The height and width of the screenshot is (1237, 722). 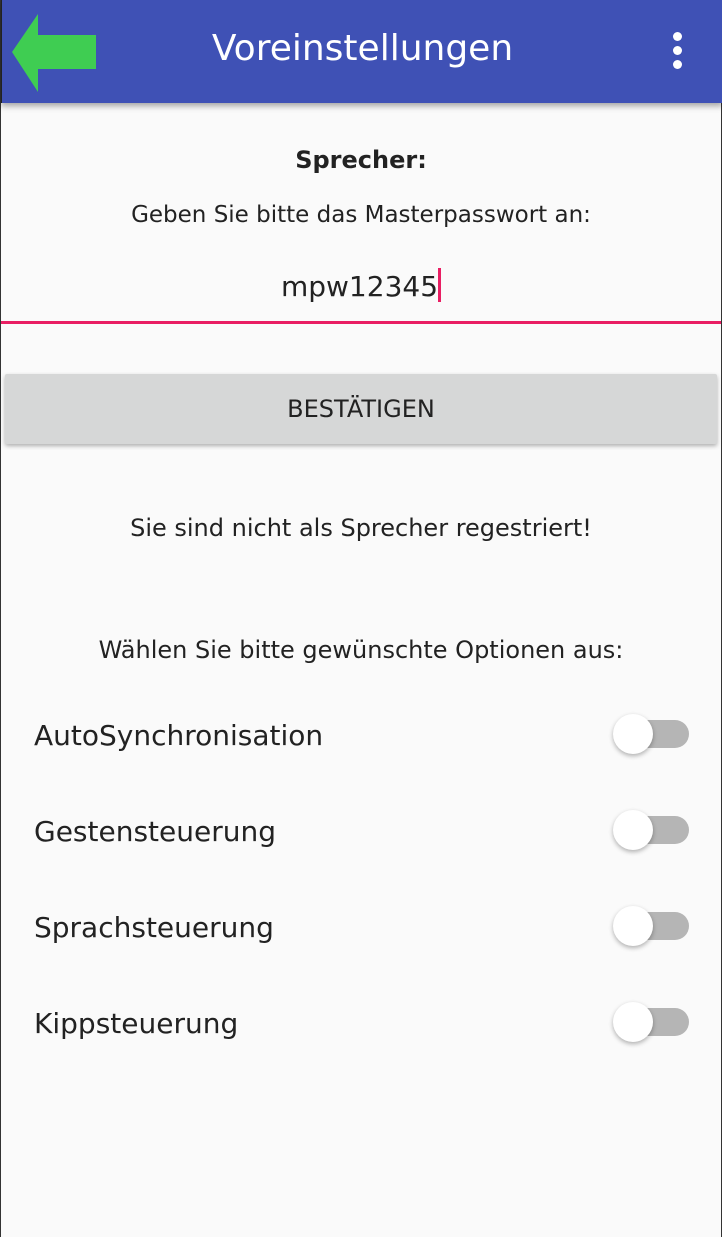 What do you see at coordinates (440, 285) in the screenshot?
I see `text-caret` at bounding box center [440, 285].